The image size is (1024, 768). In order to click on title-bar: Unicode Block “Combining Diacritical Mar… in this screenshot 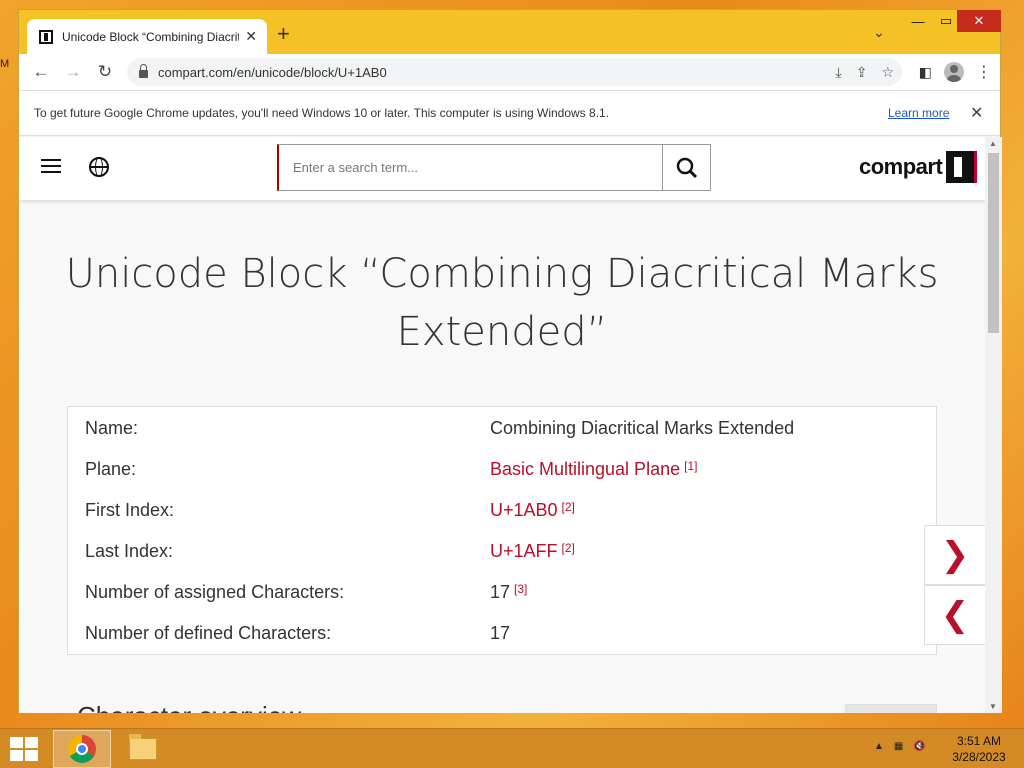, I will do `click(510, 32)`.